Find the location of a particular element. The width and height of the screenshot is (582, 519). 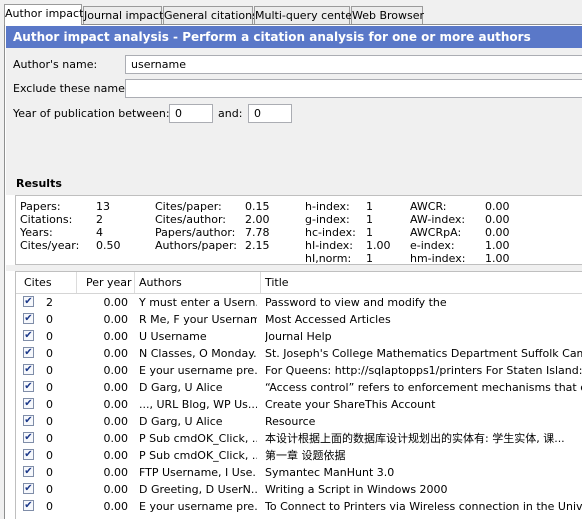

stat-citations-value: 2 is located at coordinates (99, 219).